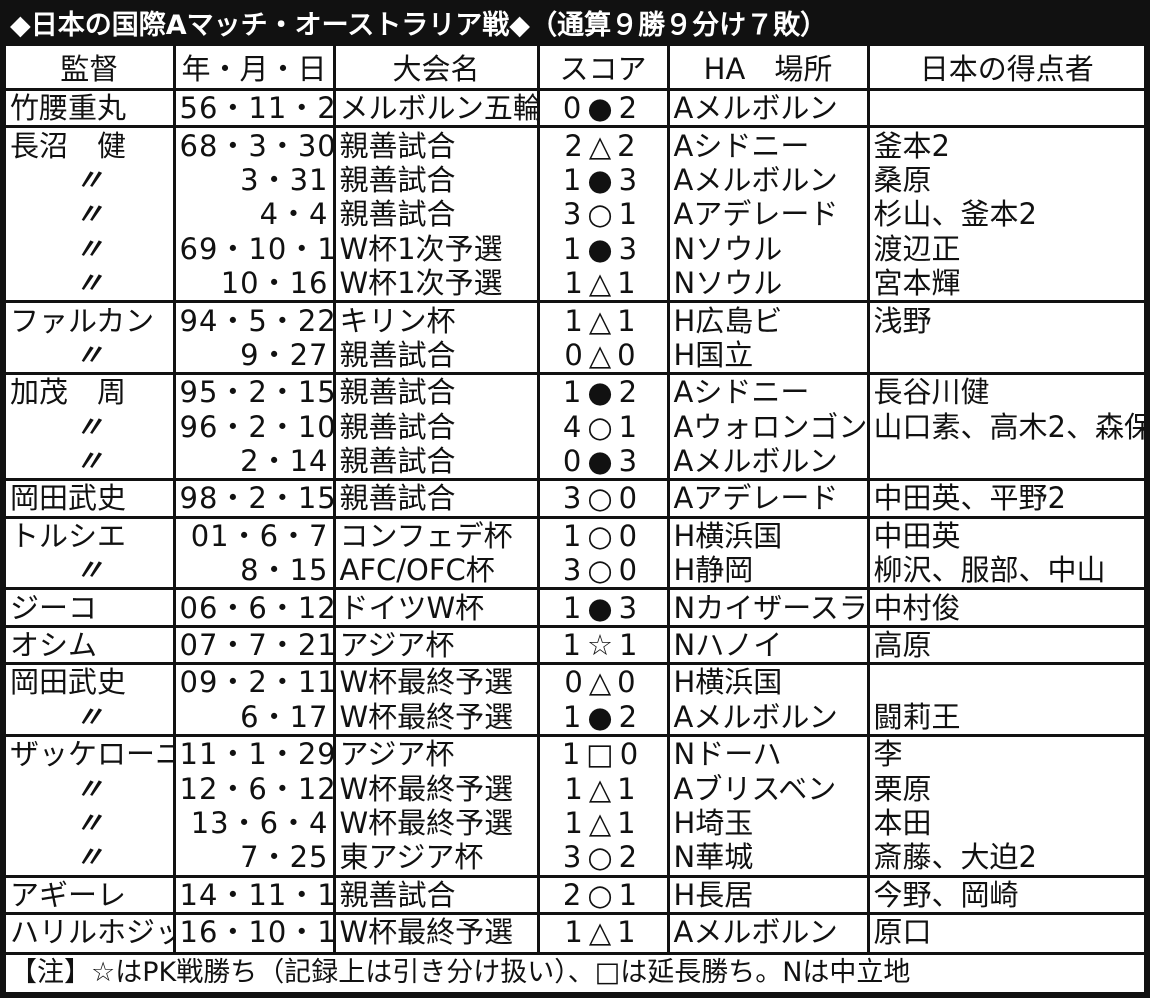 This screenshot has width=1150, height=998. What do you see at coordinates (255, 753) in the screenshot?
I see `row-date: 11・1・29` at bounding box center [255, 753].